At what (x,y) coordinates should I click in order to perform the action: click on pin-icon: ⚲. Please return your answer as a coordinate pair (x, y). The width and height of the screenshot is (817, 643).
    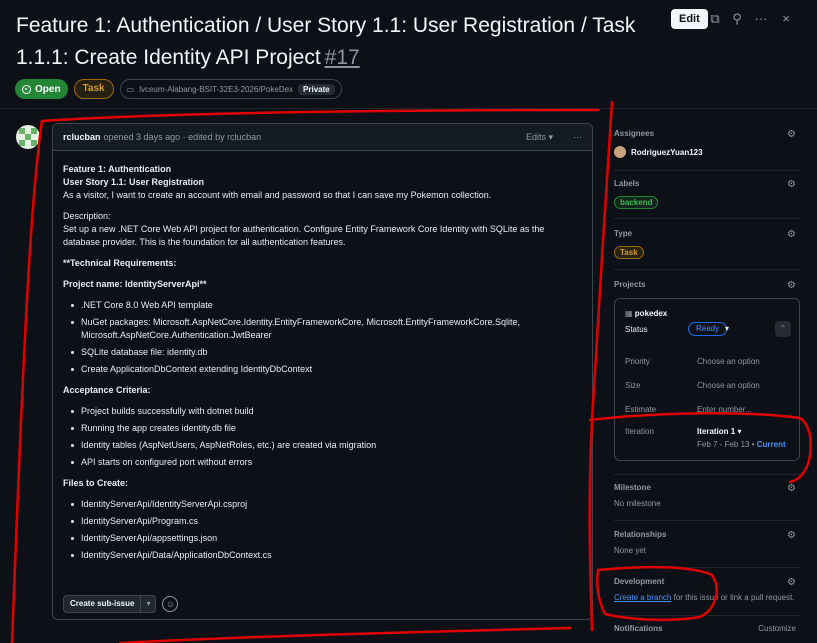
    Looking at the image, I should click on (737, 19).